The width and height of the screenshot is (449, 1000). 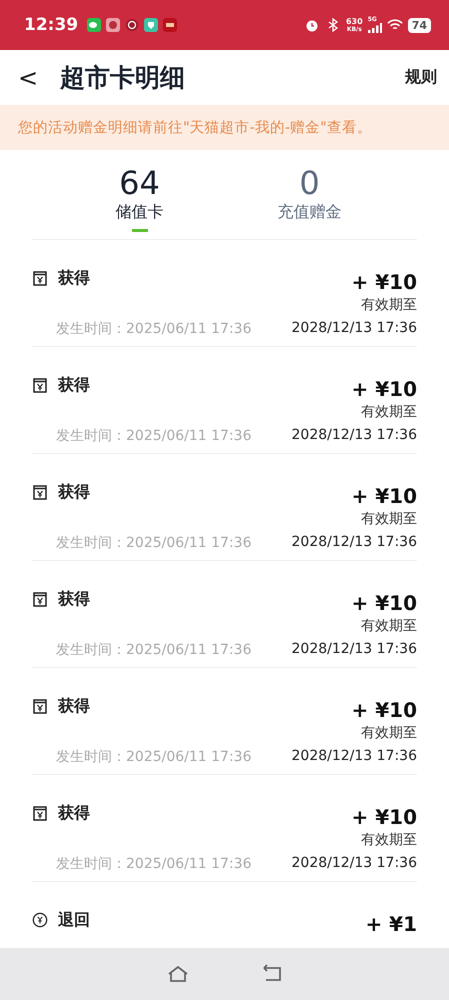 I want to click on back-button: <, so click(x=28, y=78).